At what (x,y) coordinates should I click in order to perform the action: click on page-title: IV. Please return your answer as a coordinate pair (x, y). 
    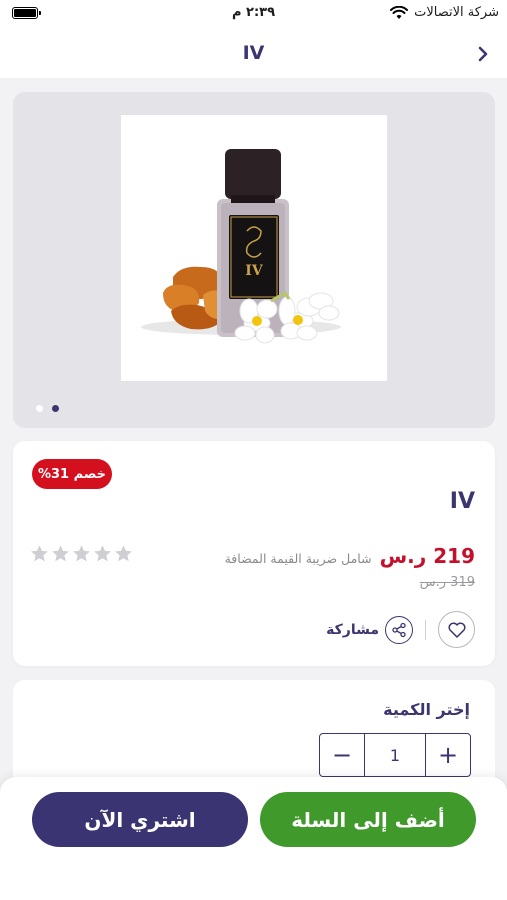
    Looking at the image, I should click on (253, 53).